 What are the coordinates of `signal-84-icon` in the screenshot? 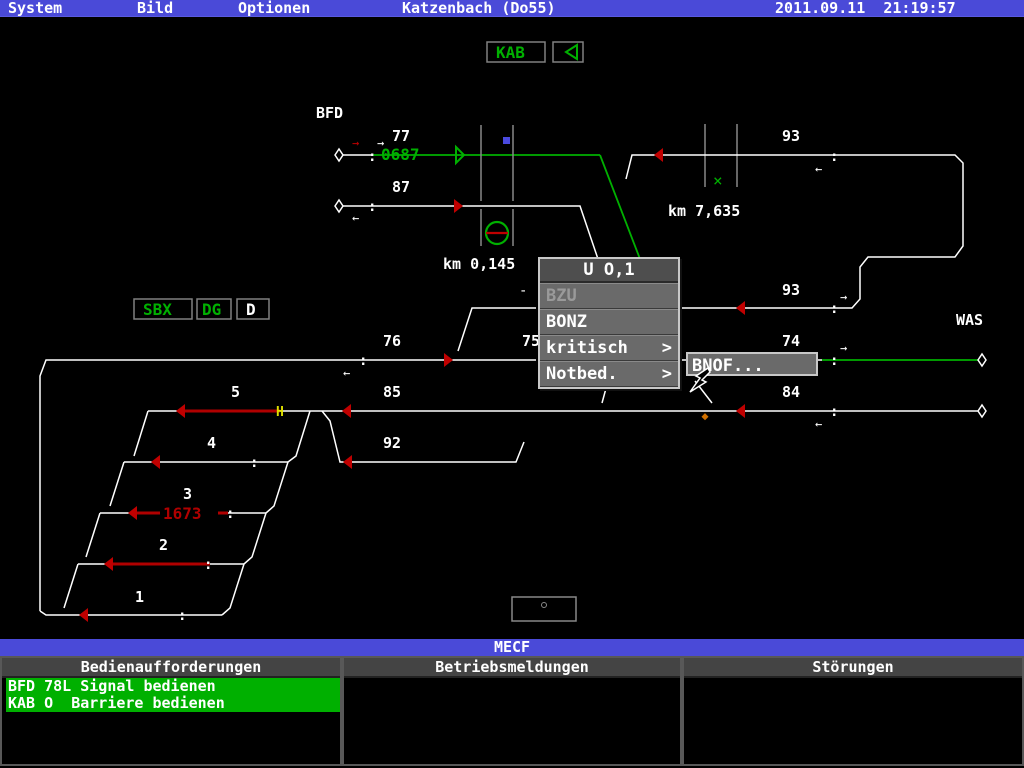 It's located at (740, 411).